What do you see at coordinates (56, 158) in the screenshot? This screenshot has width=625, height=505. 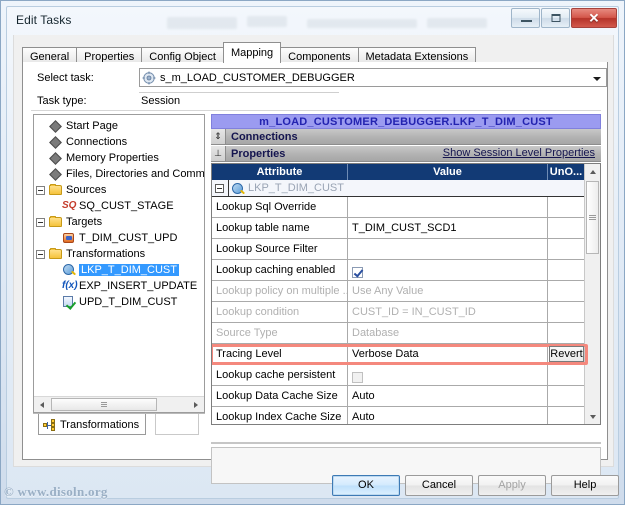 I see `diamond-icon` at bounding box center [56, 158].